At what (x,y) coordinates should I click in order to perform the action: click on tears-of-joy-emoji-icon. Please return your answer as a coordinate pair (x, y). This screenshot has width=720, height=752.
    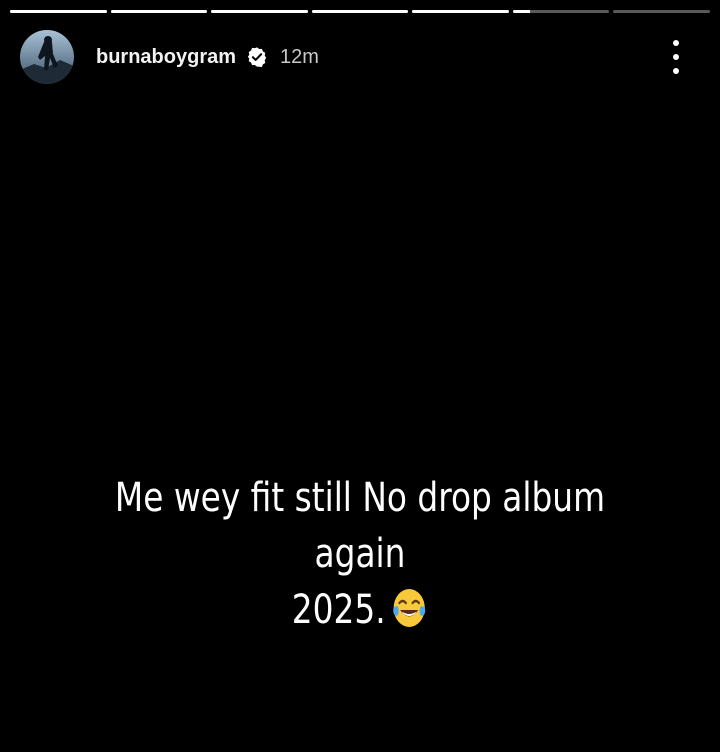
    Looking at the image, I should click on (410, 615).